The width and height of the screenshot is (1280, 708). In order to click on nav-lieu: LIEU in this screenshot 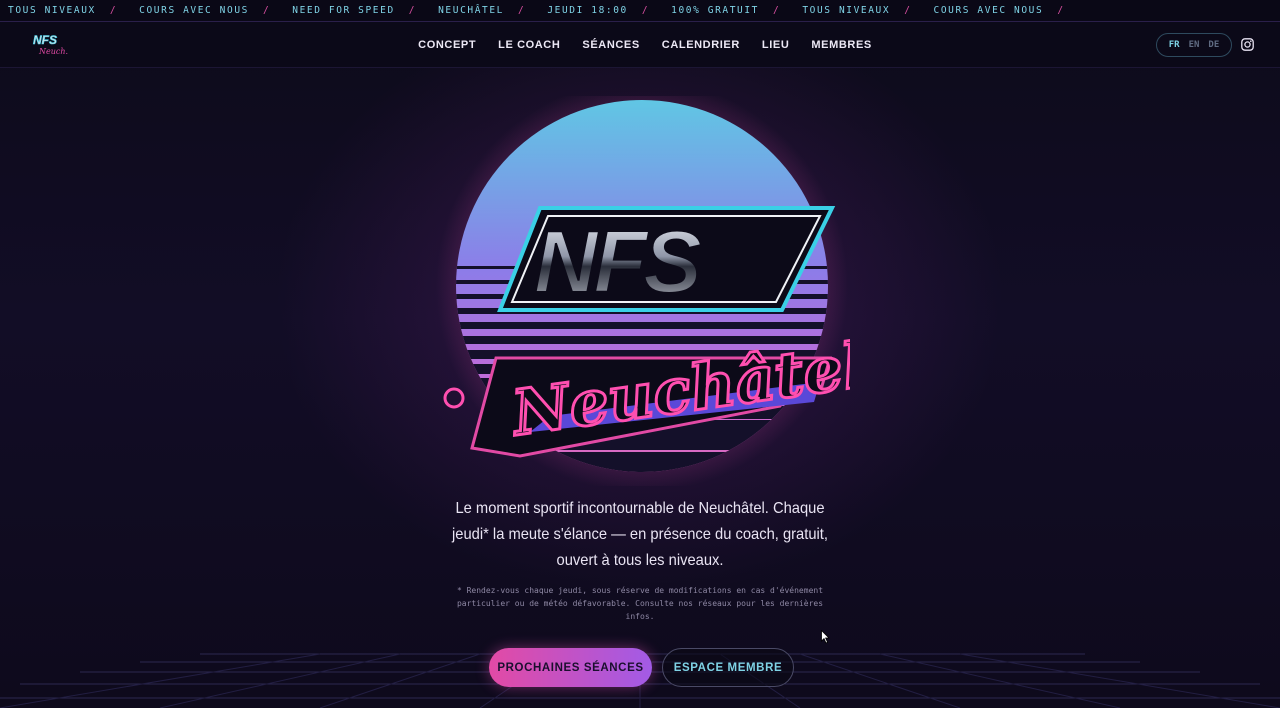, I will do `click(775, 45)`.